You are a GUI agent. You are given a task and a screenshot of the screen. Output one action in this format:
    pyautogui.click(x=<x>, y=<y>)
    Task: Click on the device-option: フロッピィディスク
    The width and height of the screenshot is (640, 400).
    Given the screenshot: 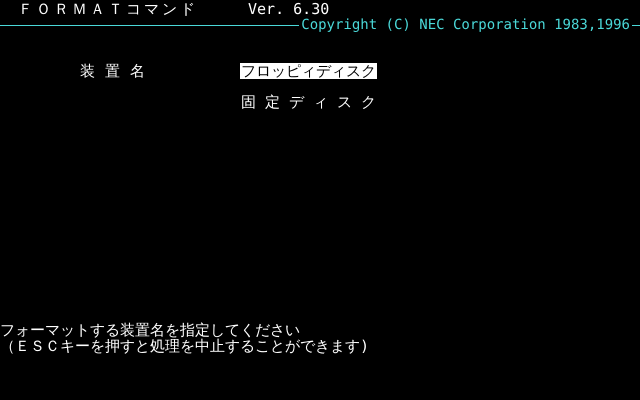 What is the action you would take?
    pyautogui.click(x=308, y=71)
    